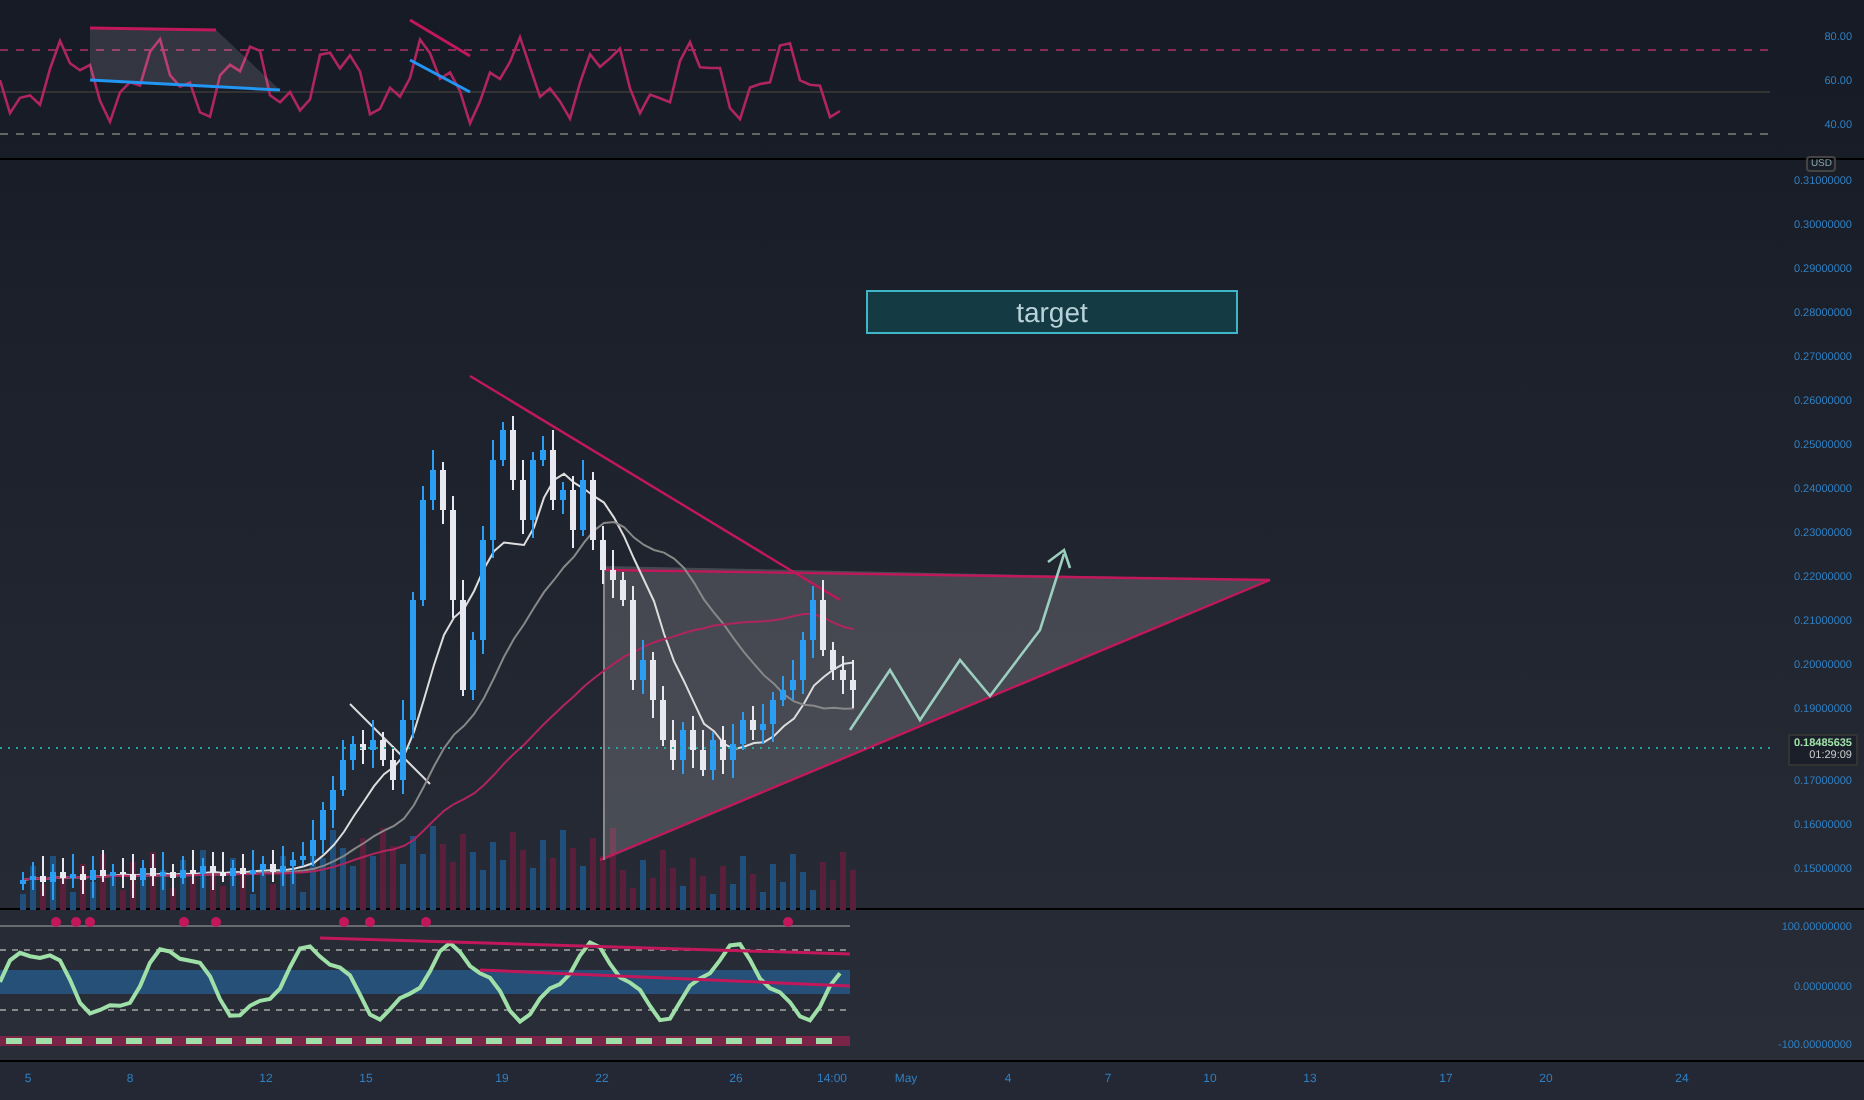 The height and width of the screenshot is (1100, 1864). What do you see at coordinates (1052, 312) in the screenshot?
I see `target-annotation: target` at bounding box center [1052, 312].